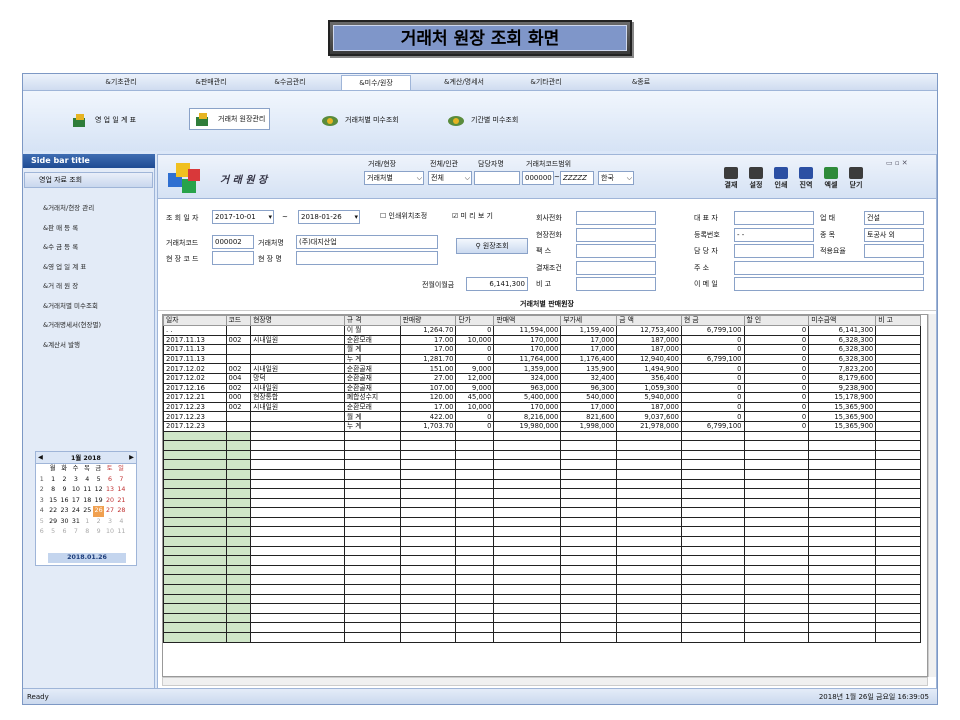 The height and width of the screenshot is (720, 960). I want to click on calendar-day: 27, so click(109, 511).